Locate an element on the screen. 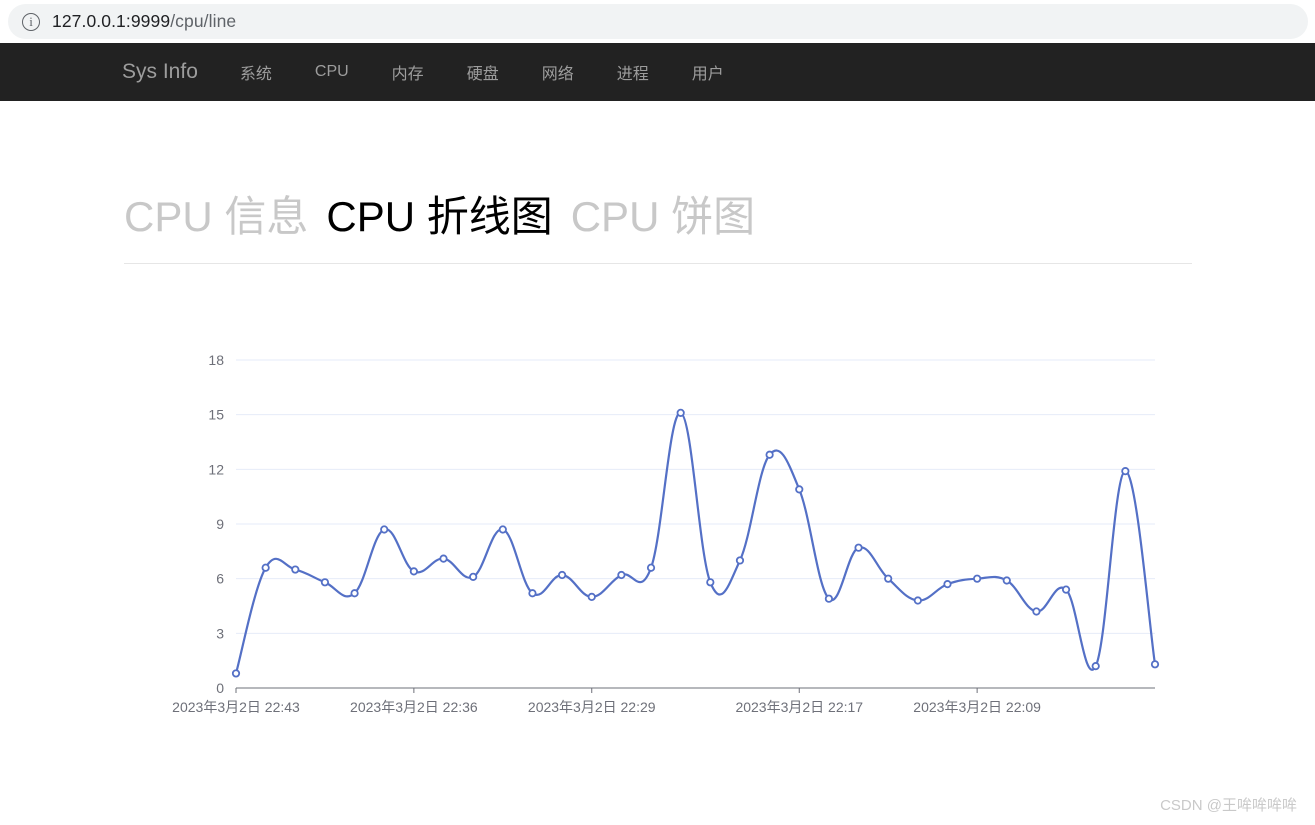 This screenshot has height=825, width=1315. page-title-tabs: CPU 信息 CPU 折线图 CPU 饼图 is located at coordinates (658, 217).